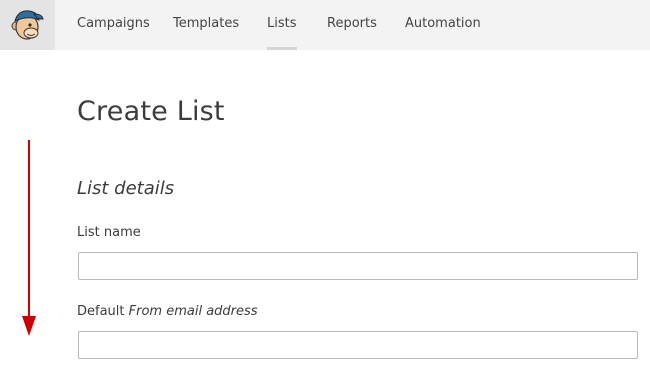 This screenshot has height=376, width=650. Describe the element at coordinates (193, 311) in the screenshot. I see `from-email-label-emphasis: From email address` at that location.